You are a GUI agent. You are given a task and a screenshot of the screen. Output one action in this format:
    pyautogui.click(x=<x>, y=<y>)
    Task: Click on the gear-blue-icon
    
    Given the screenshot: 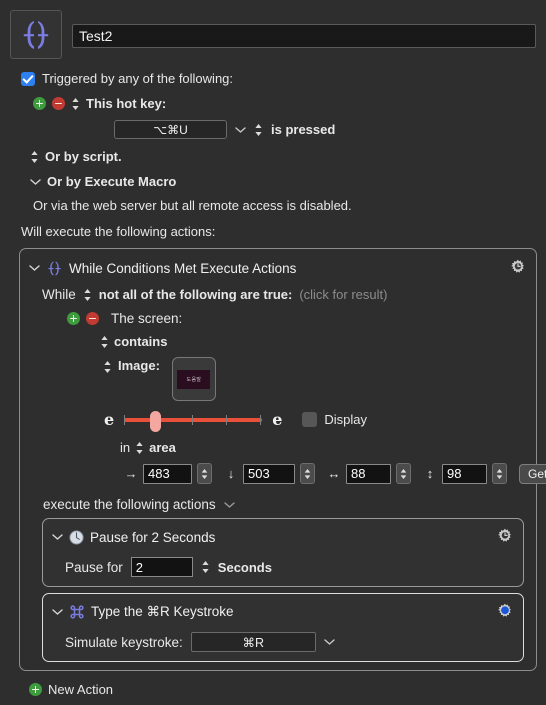 What is the action you would take?
    pyautogui.click(x=505, y=612)
    